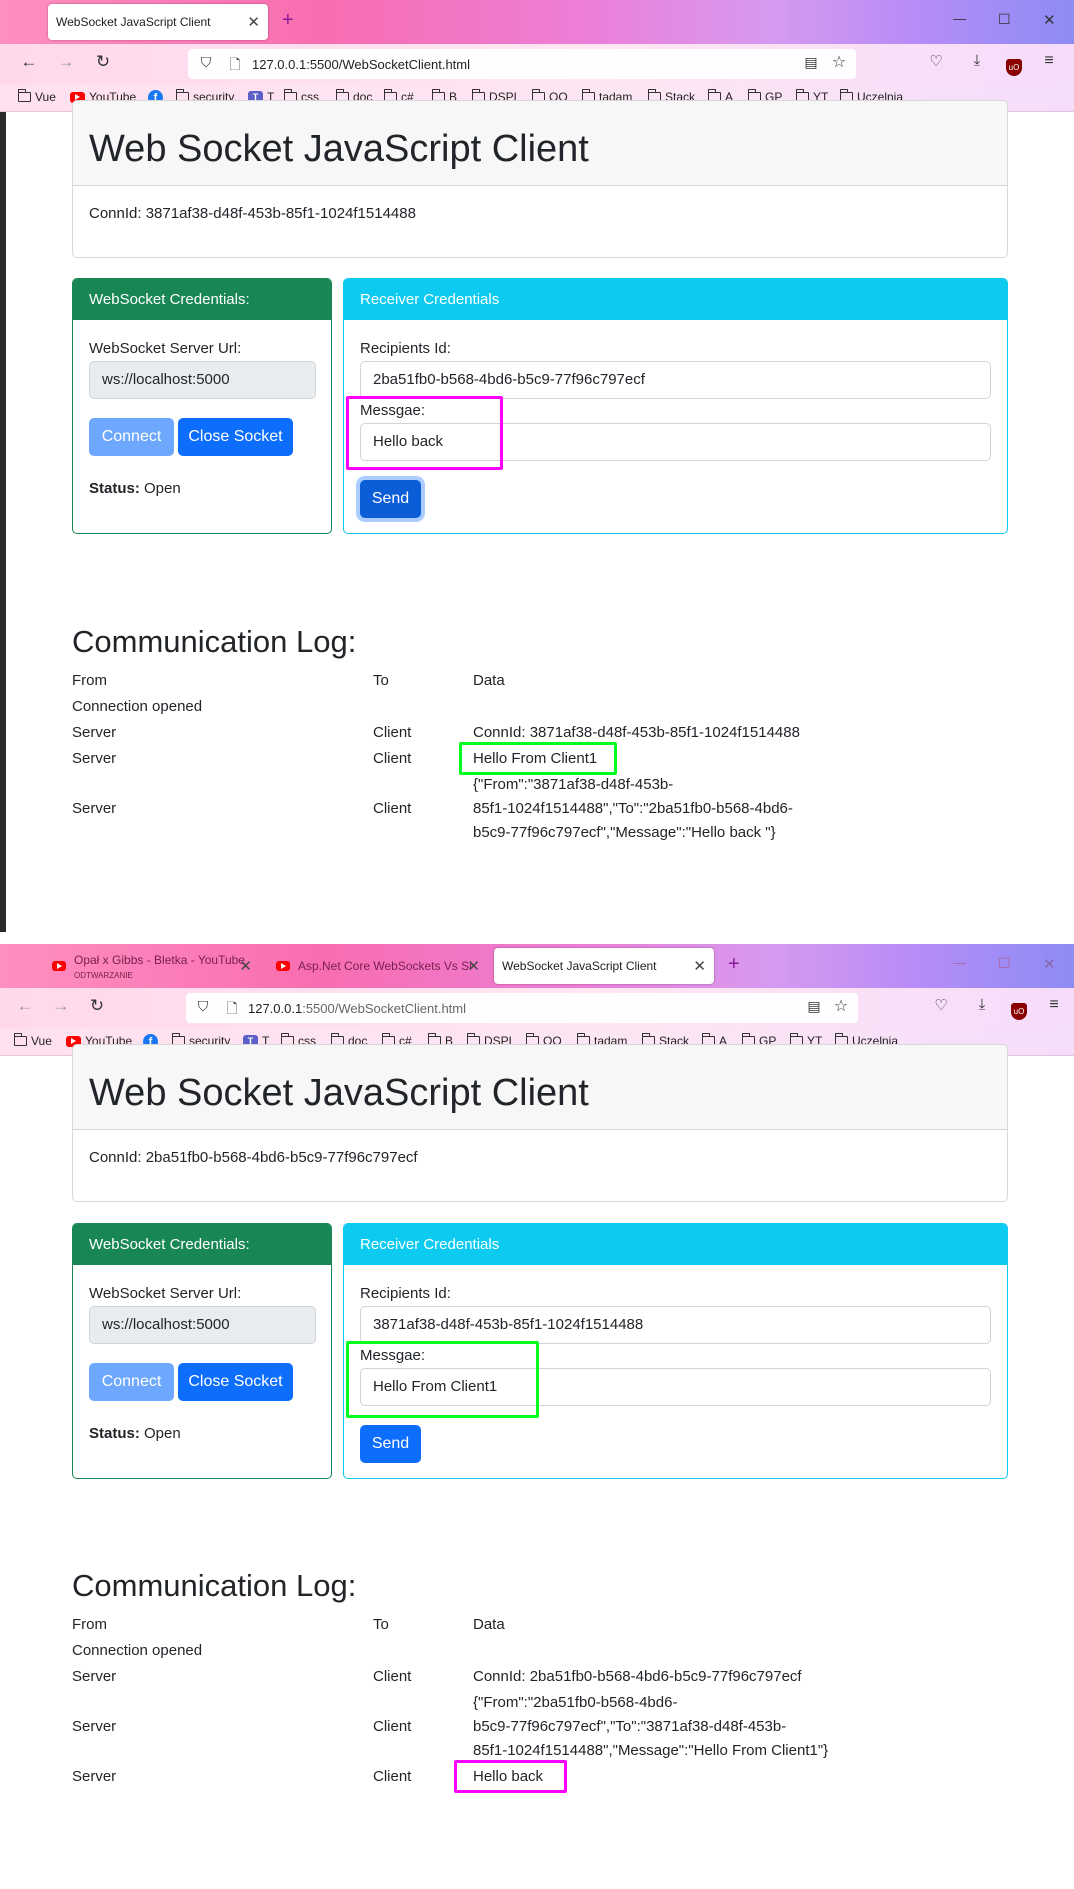  What do you see at coordinates (133, 22) in the screenshot?
I see `tab-label: WebSocket JavaScript Client` at bounding box center [133, 22].